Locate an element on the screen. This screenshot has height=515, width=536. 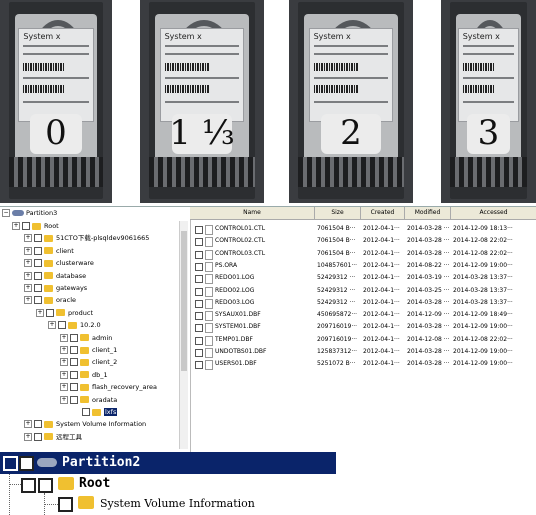
column-name: Name is located at coordinates (252, 213).